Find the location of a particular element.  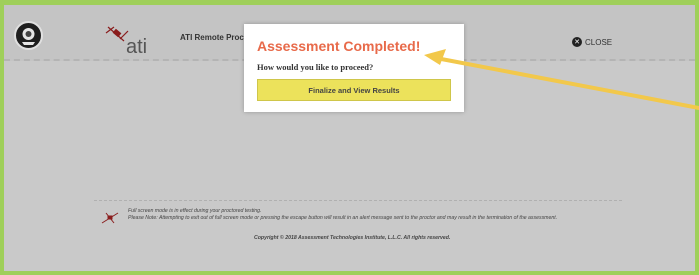

ati-logo: ati is located at coordinates (126, 41).